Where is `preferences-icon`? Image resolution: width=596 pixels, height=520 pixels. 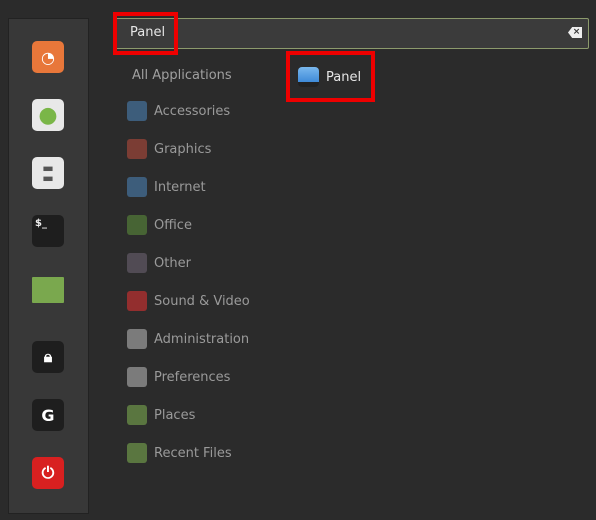 preferences-icon is located at coordinates (137, 377).